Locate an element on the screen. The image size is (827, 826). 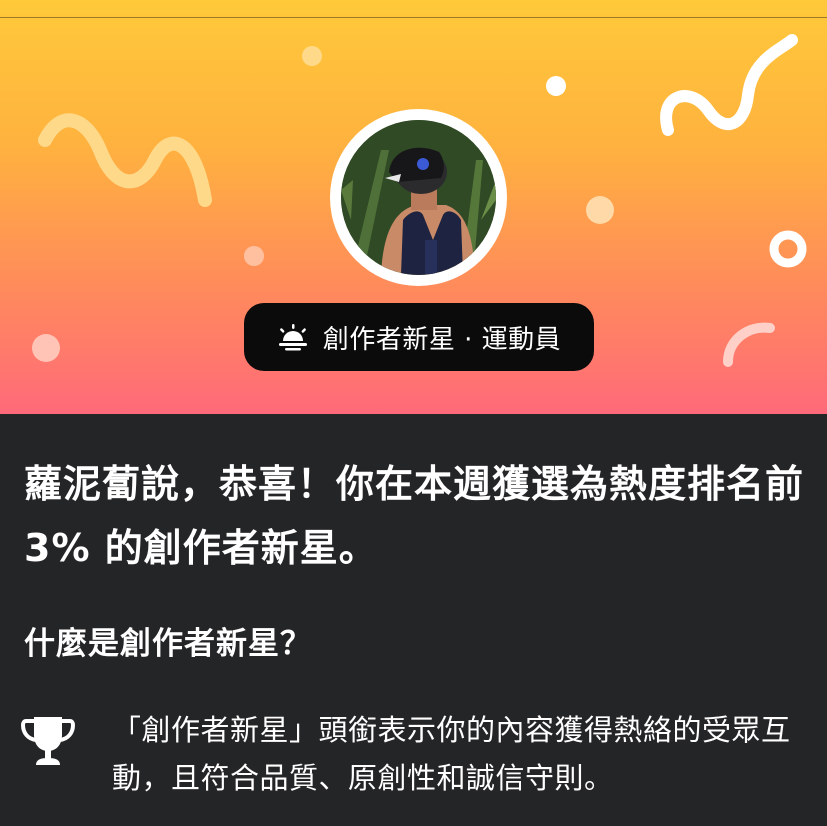
congratulation-headline: 蘿泥蔔說，恭喜！你在本週獲選為熱度排名前 3% 的創作者新星。 is located at coordinates (414, 516).